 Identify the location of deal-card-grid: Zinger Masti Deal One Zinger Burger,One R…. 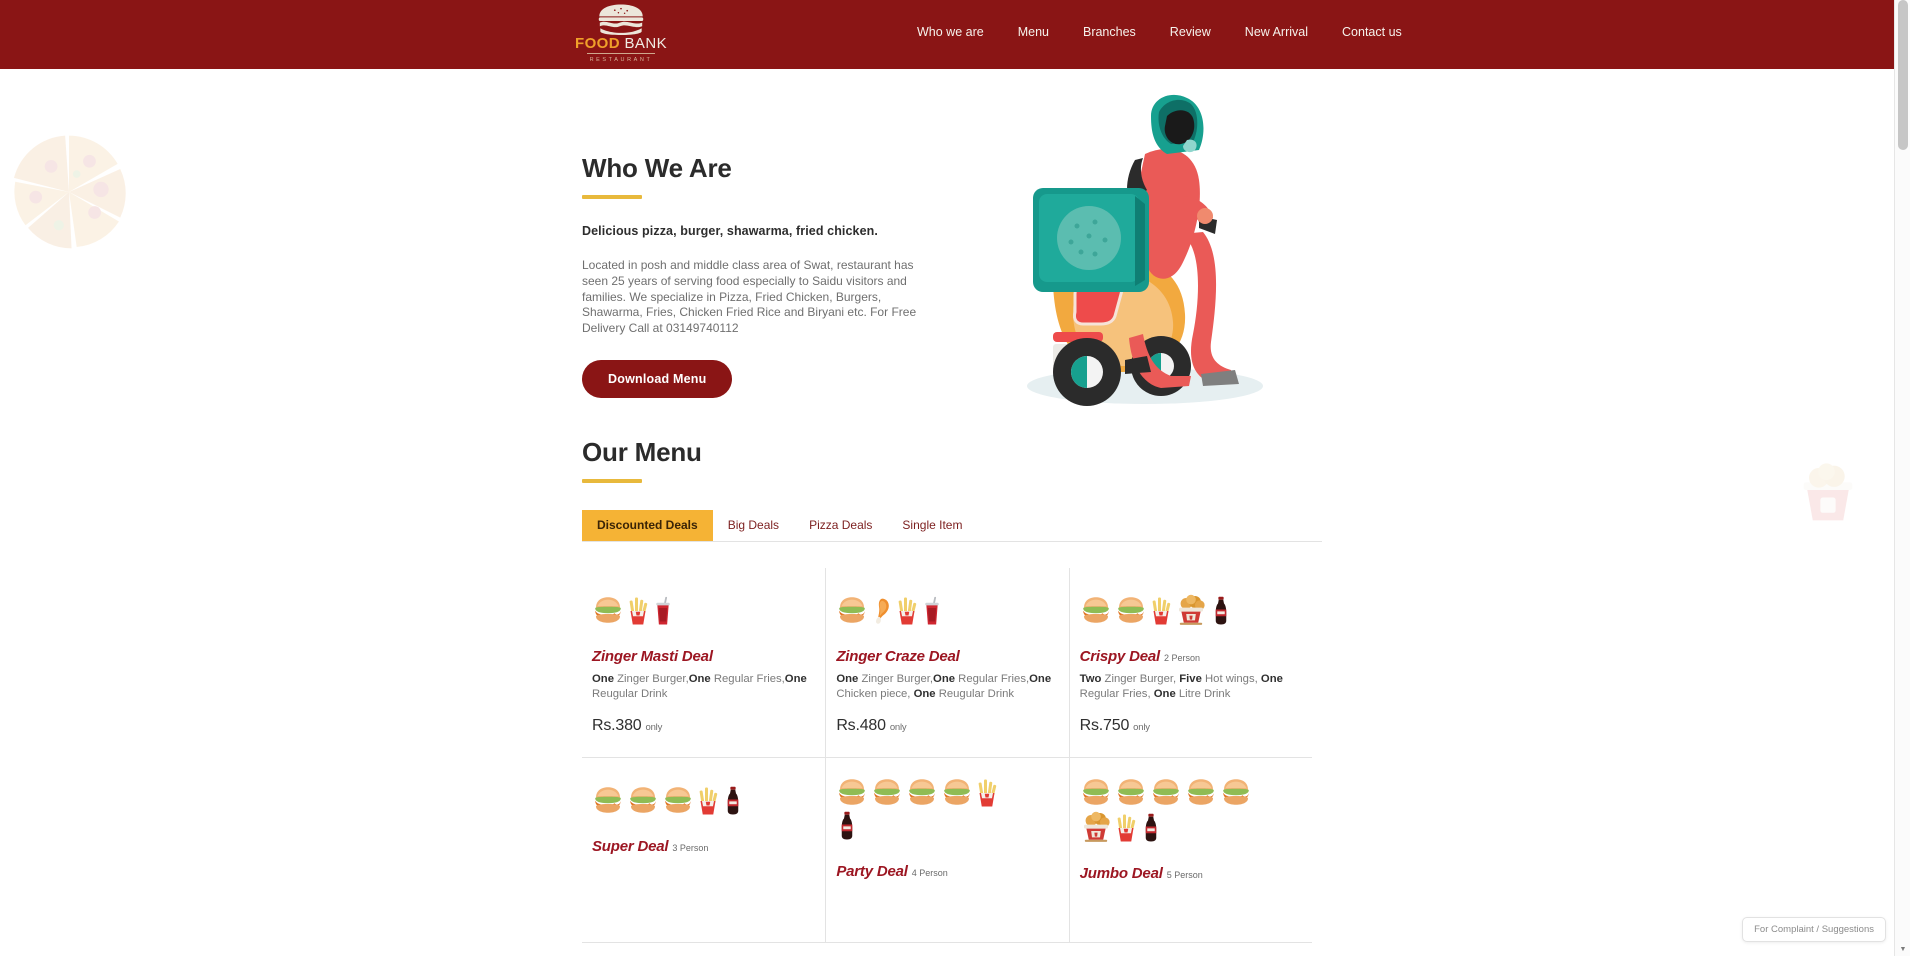
(947, 755).